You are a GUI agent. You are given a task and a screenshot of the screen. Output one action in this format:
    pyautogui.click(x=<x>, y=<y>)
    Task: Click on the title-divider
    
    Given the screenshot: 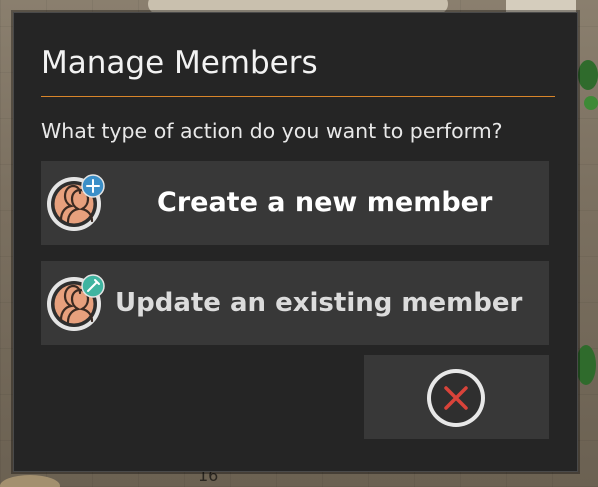 What is the action you would take?
    pyautogui.click(x=298, y=96)
    